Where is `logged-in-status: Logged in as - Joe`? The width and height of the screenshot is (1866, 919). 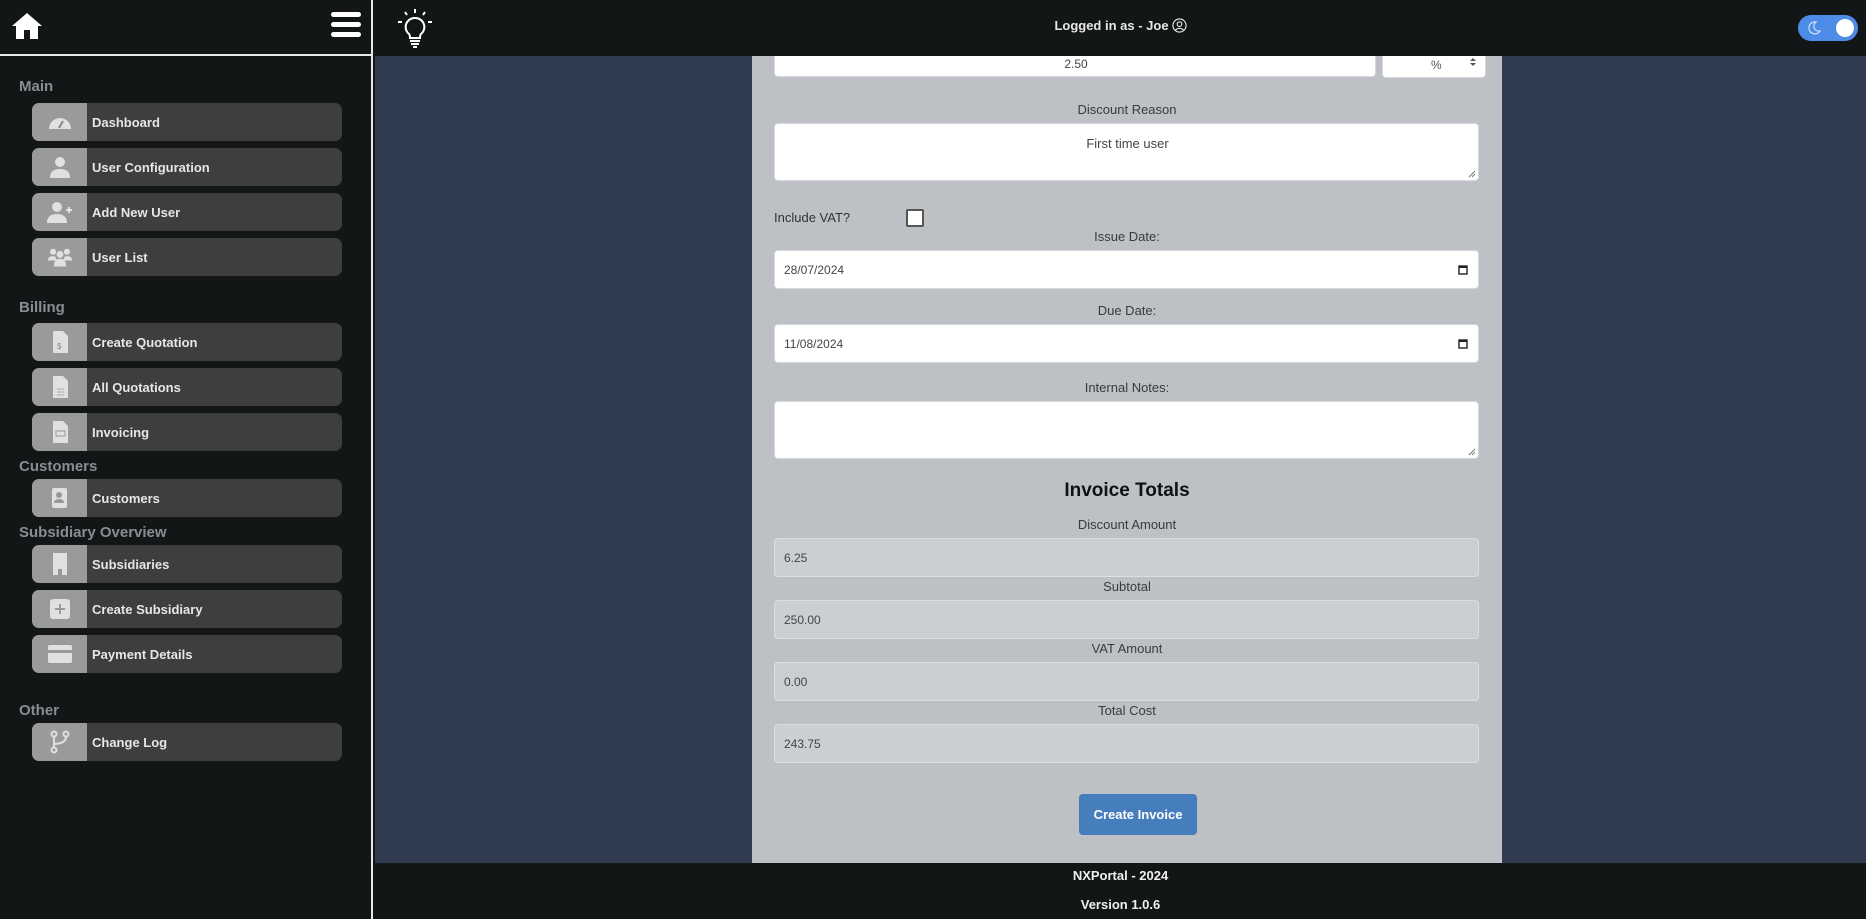
logged-in-status: Logged in as - Joe is located at coordinates (1120, 25).